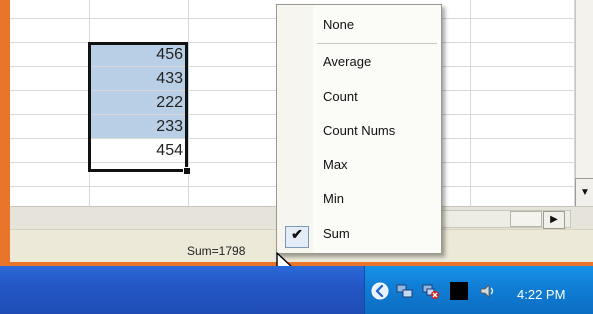 This screenshot has height=314, width=593. What do you see at coordinates (377, 43) in the screenshot?
I see `menu-separator` at bounding box center [377, 43].